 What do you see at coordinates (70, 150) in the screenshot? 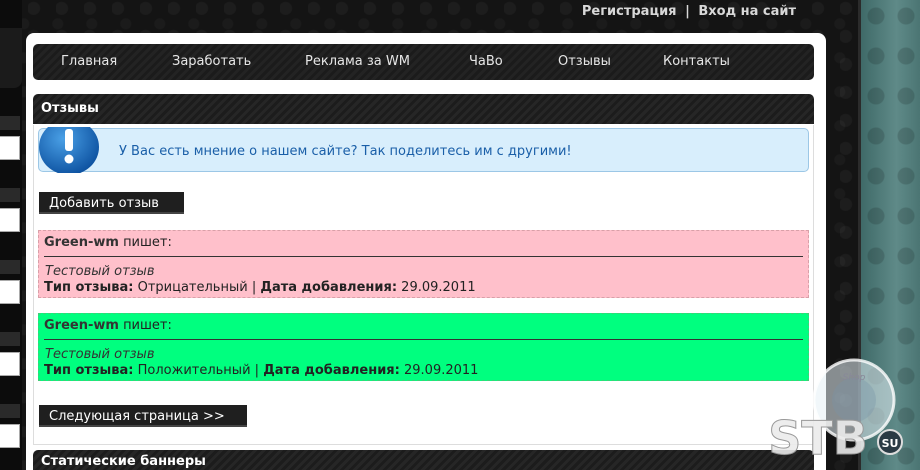
I see `exclamation-icon` at bounding box center [70, 150].